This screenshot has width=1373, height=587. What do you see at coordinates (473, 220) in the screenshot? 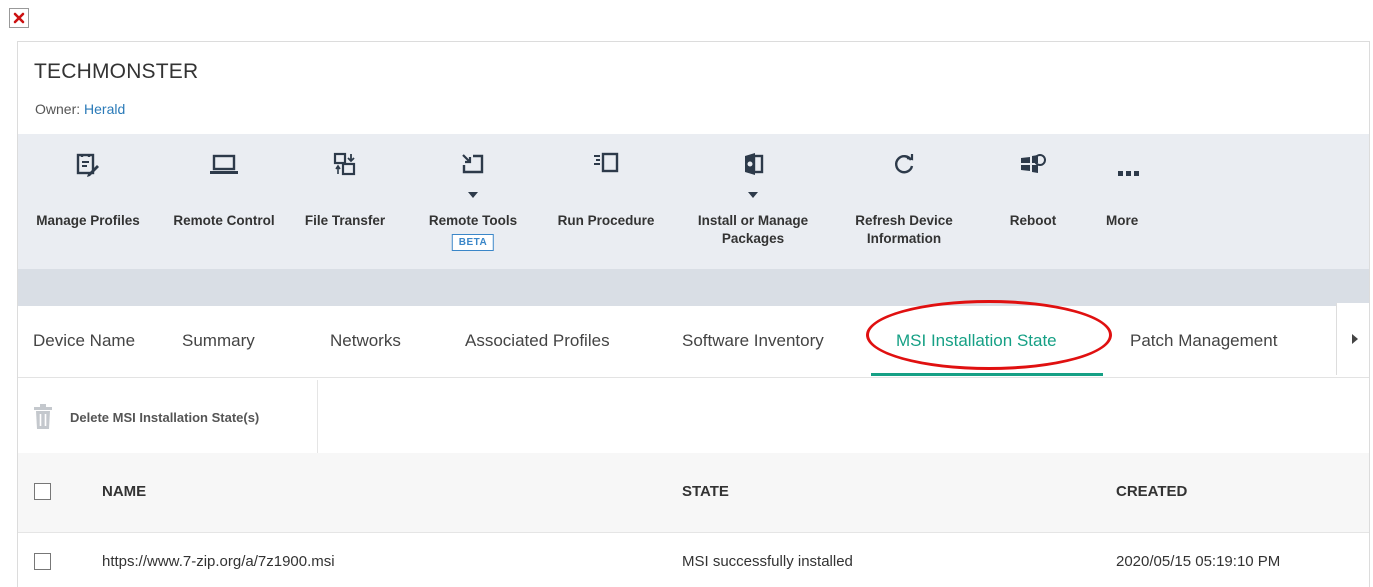
I see `remote-tools-label: Remote Tools` at bounding box center [473, 220].